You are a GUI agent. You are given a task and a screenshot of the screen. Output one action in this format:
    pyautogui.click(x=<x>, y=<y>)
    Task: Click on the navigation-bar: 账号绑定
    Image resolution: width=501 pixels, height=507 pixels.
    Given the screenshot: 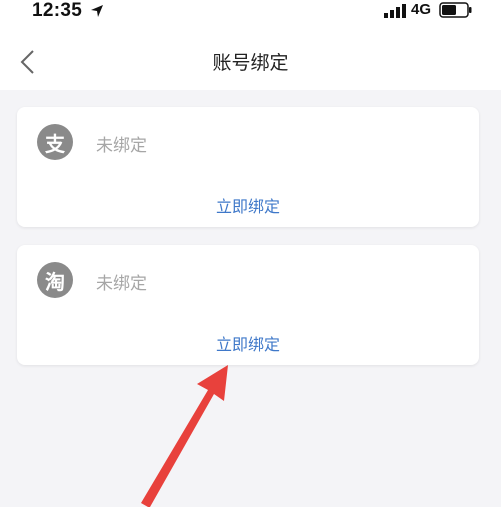 What is the action you would take?
    pyautogui.click(x=250, y=58)
    